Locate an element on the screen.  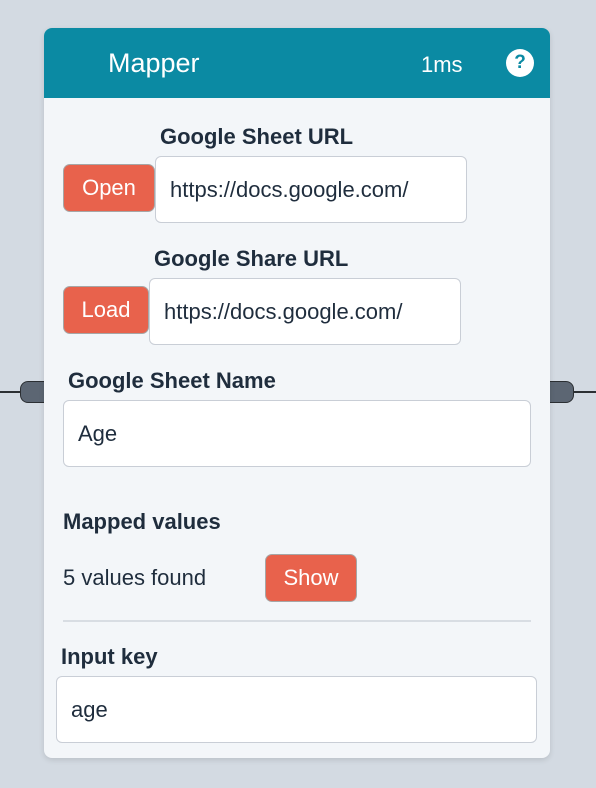
sheet-name-input: Age is located at coordinates (297, 433).